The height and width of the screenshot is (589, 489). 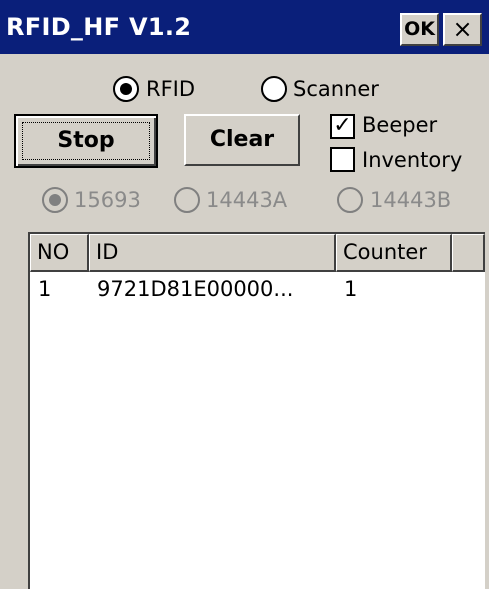 I want to click on scanner-radio-indicator, so click(x=274, y=89).